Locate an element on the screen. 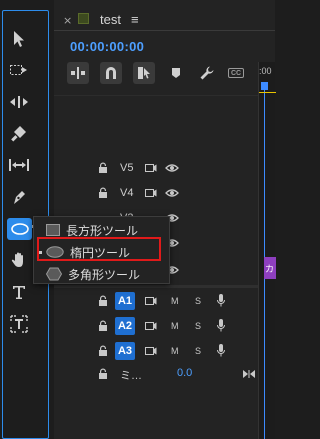  pen-tool-button is located at coordinates (19, 197).